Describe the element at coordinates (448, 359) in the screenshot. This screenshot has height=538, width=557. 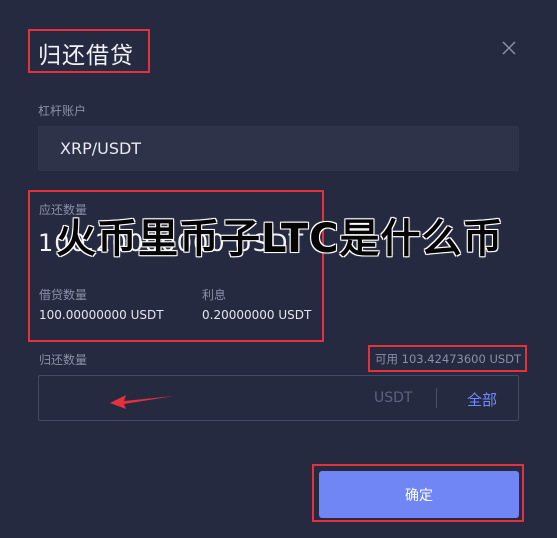
I see `available-balance: 可用 103.42473600 USDT` at that location.